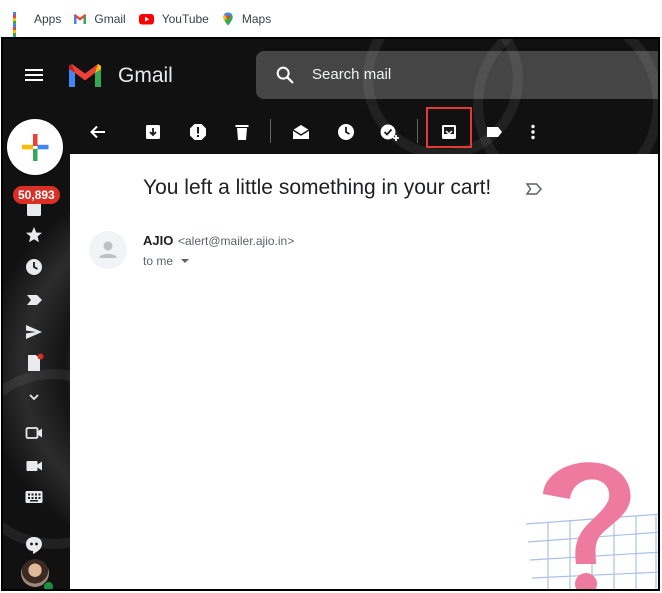 This screenshot has height=593, width=662. Describe the element at coordinates (34, 75) in the screenshot. I see `main-menu-button` at that location.